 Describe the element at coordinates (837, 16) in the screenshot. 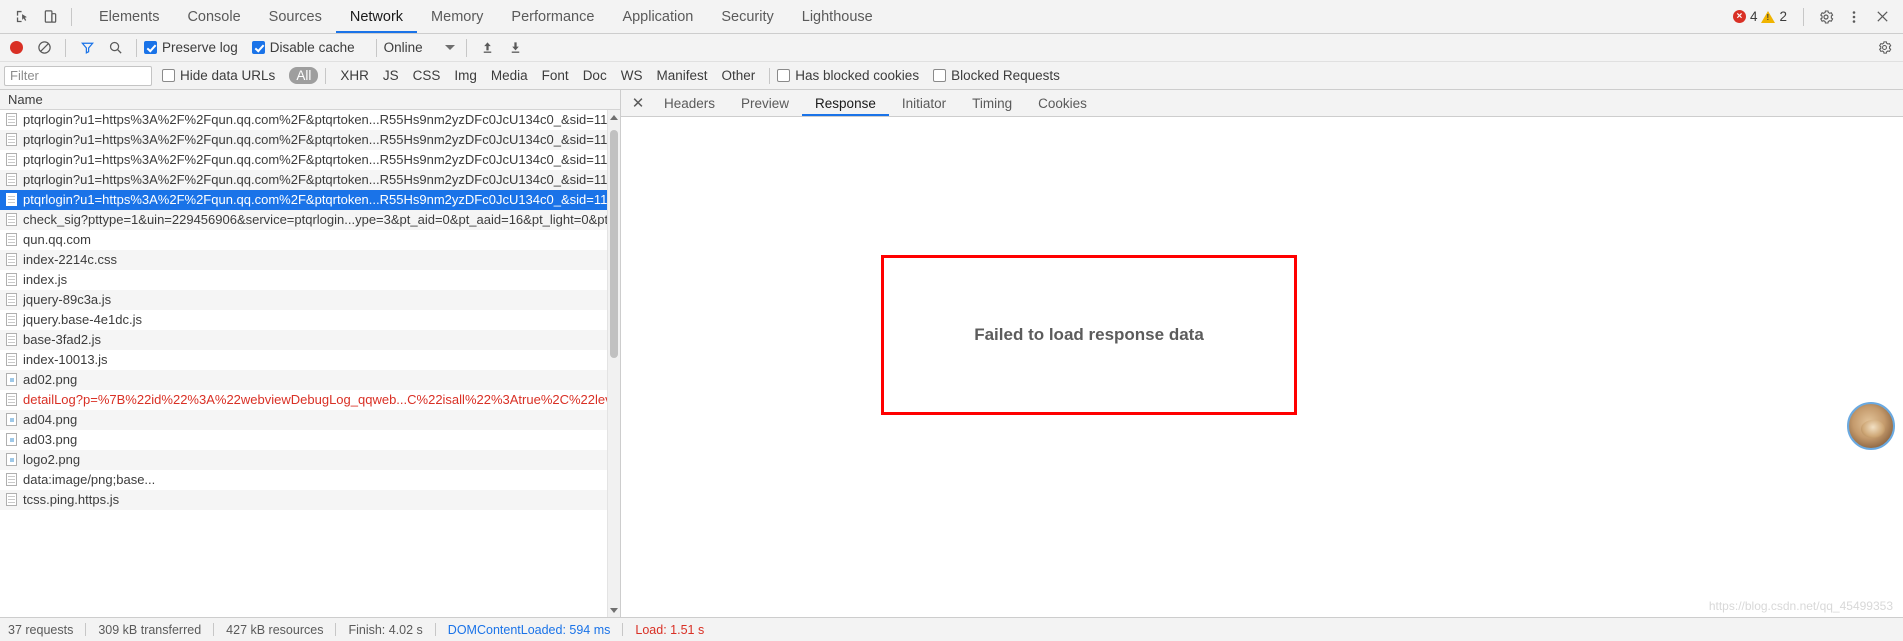

I see `tab-lighthouse: Lighthouse` at that location.